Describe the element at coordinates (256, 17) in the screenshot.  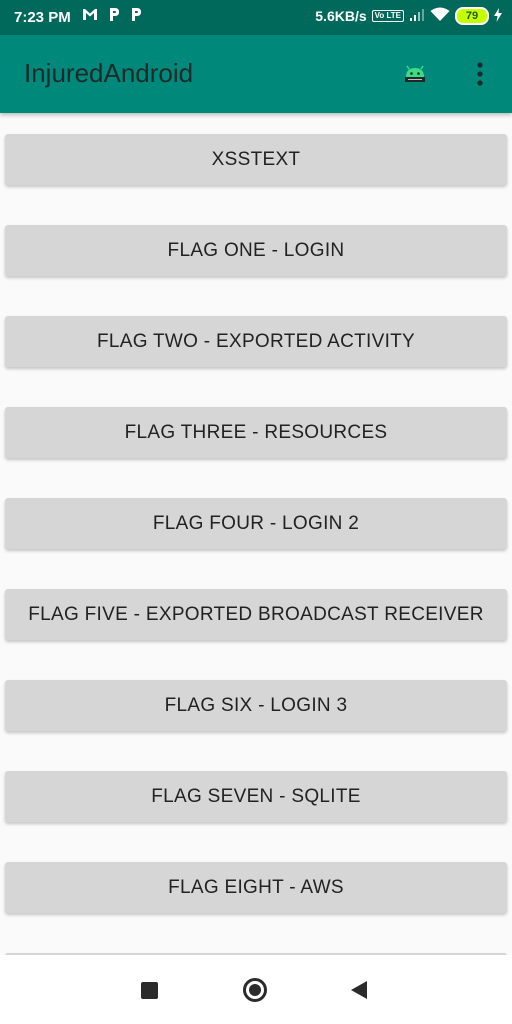
I see `status-bar: 7:23 PM 5.6KB/s Vo LTE 79` at that location.